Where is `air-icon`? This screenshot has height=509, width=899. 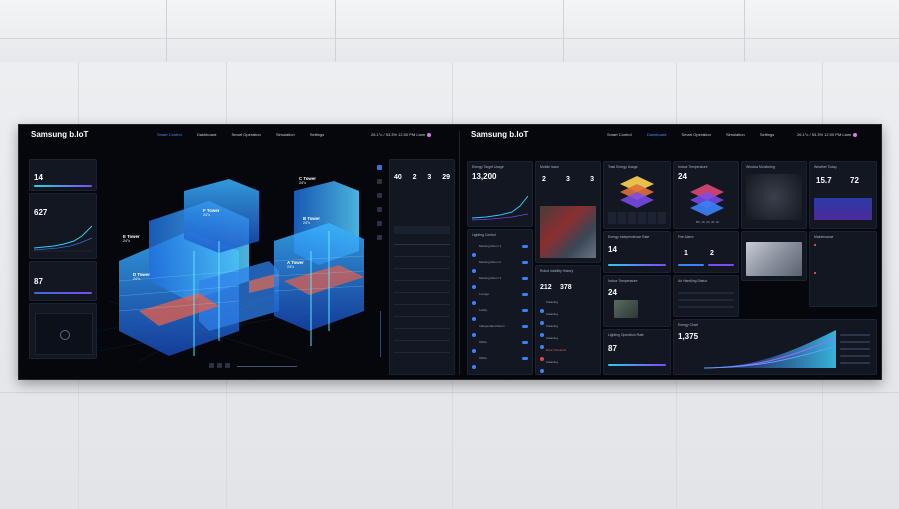
air-icon is located at coordinates (379, 209).